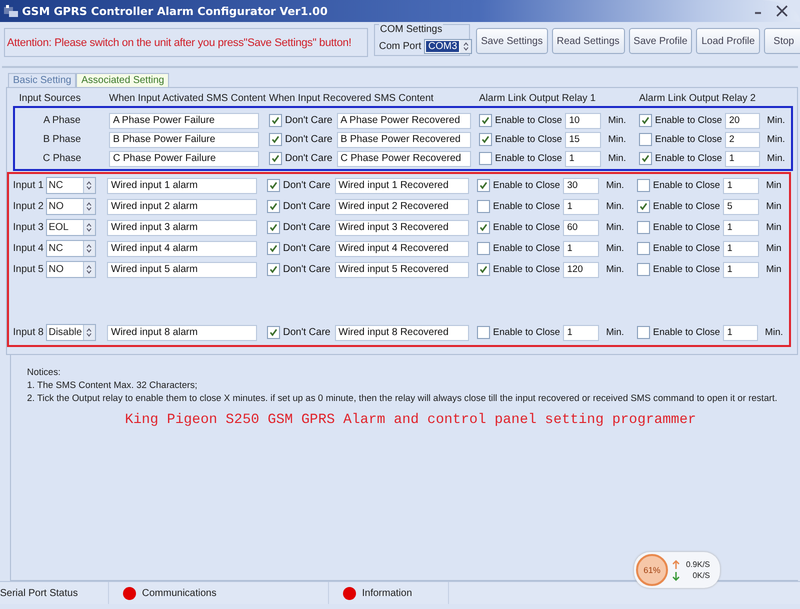 Image resolution: width=800 pixels, height=609 pixels. I want to click on text-field: A Phase Power Failure, so click(184, 120).